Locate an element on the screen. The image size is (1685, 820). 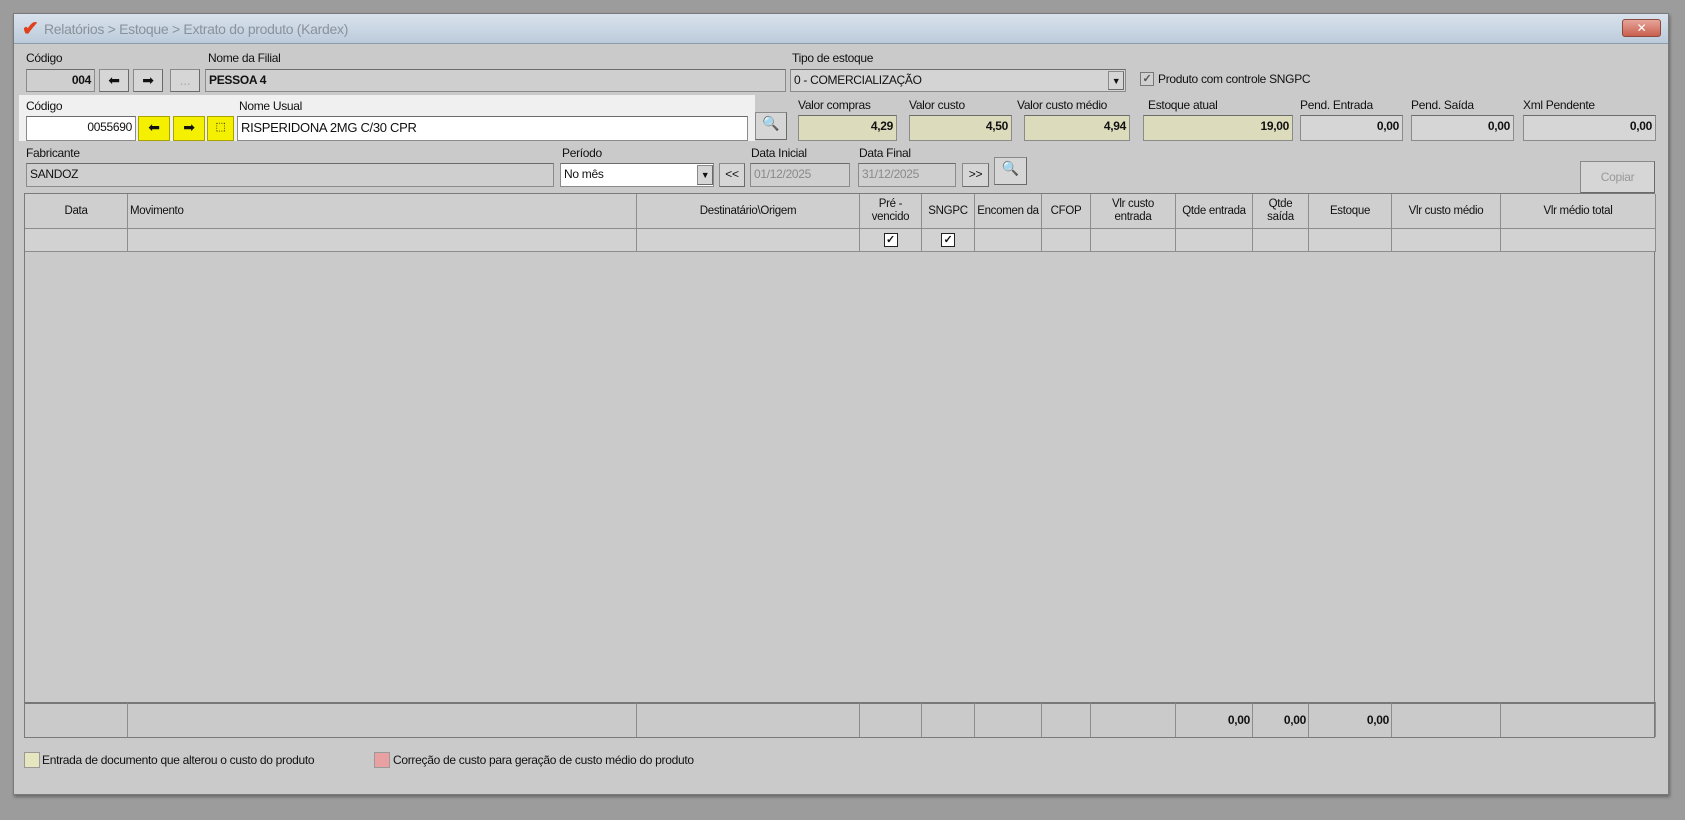
column-header-data: Data is located at coordinates (76, 211).